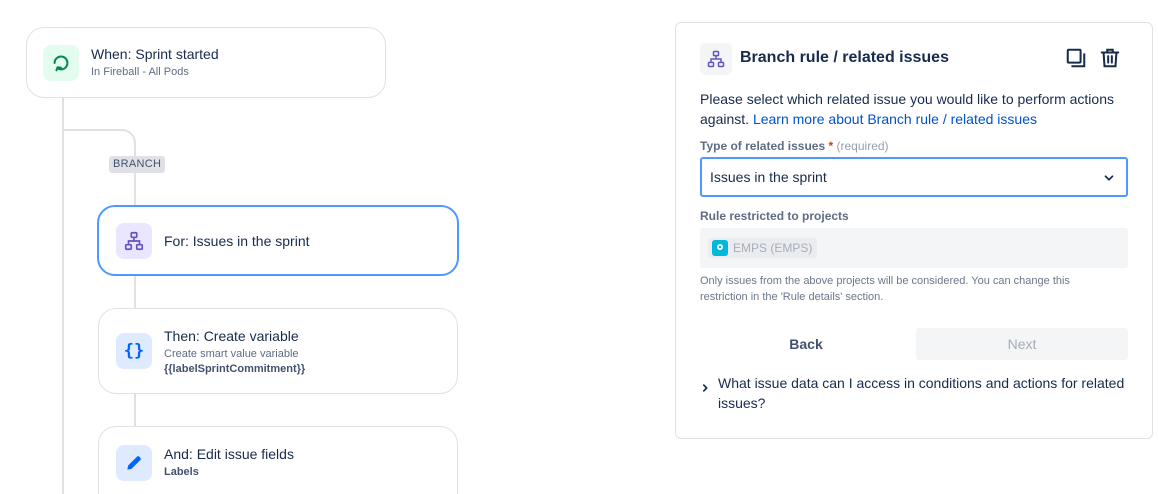 This screenshot has height=494, width=1158. What do you see at coordinates (155, 54) in the screenshot?
I see `trigger-title: When: Sprint started` at bounding box center [155, 54].